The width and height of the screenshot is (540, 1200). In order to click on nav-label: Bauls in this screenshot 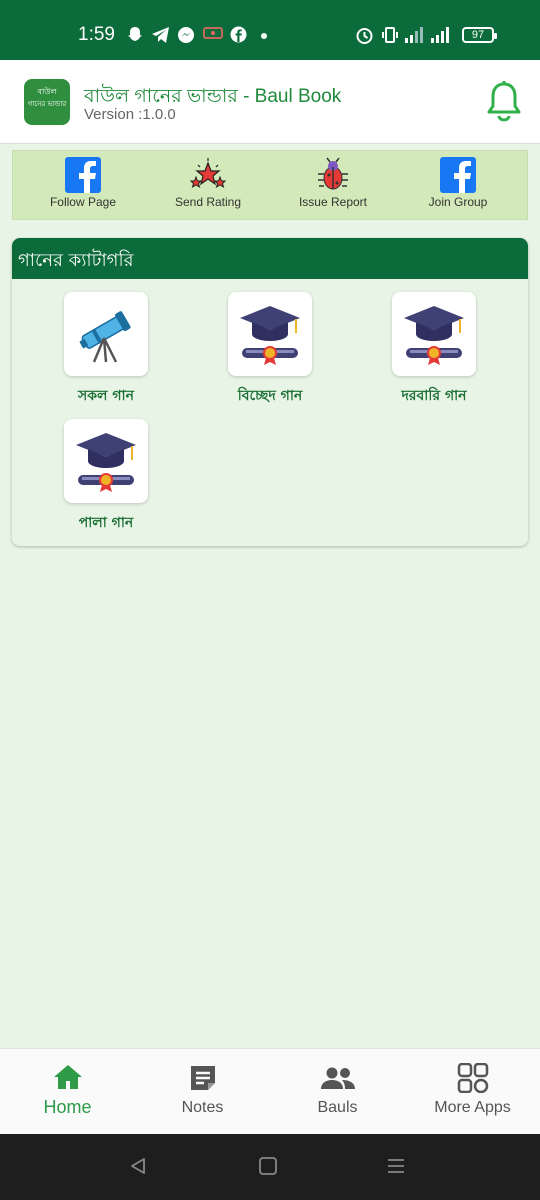, I will do `click(337, 1107)`.